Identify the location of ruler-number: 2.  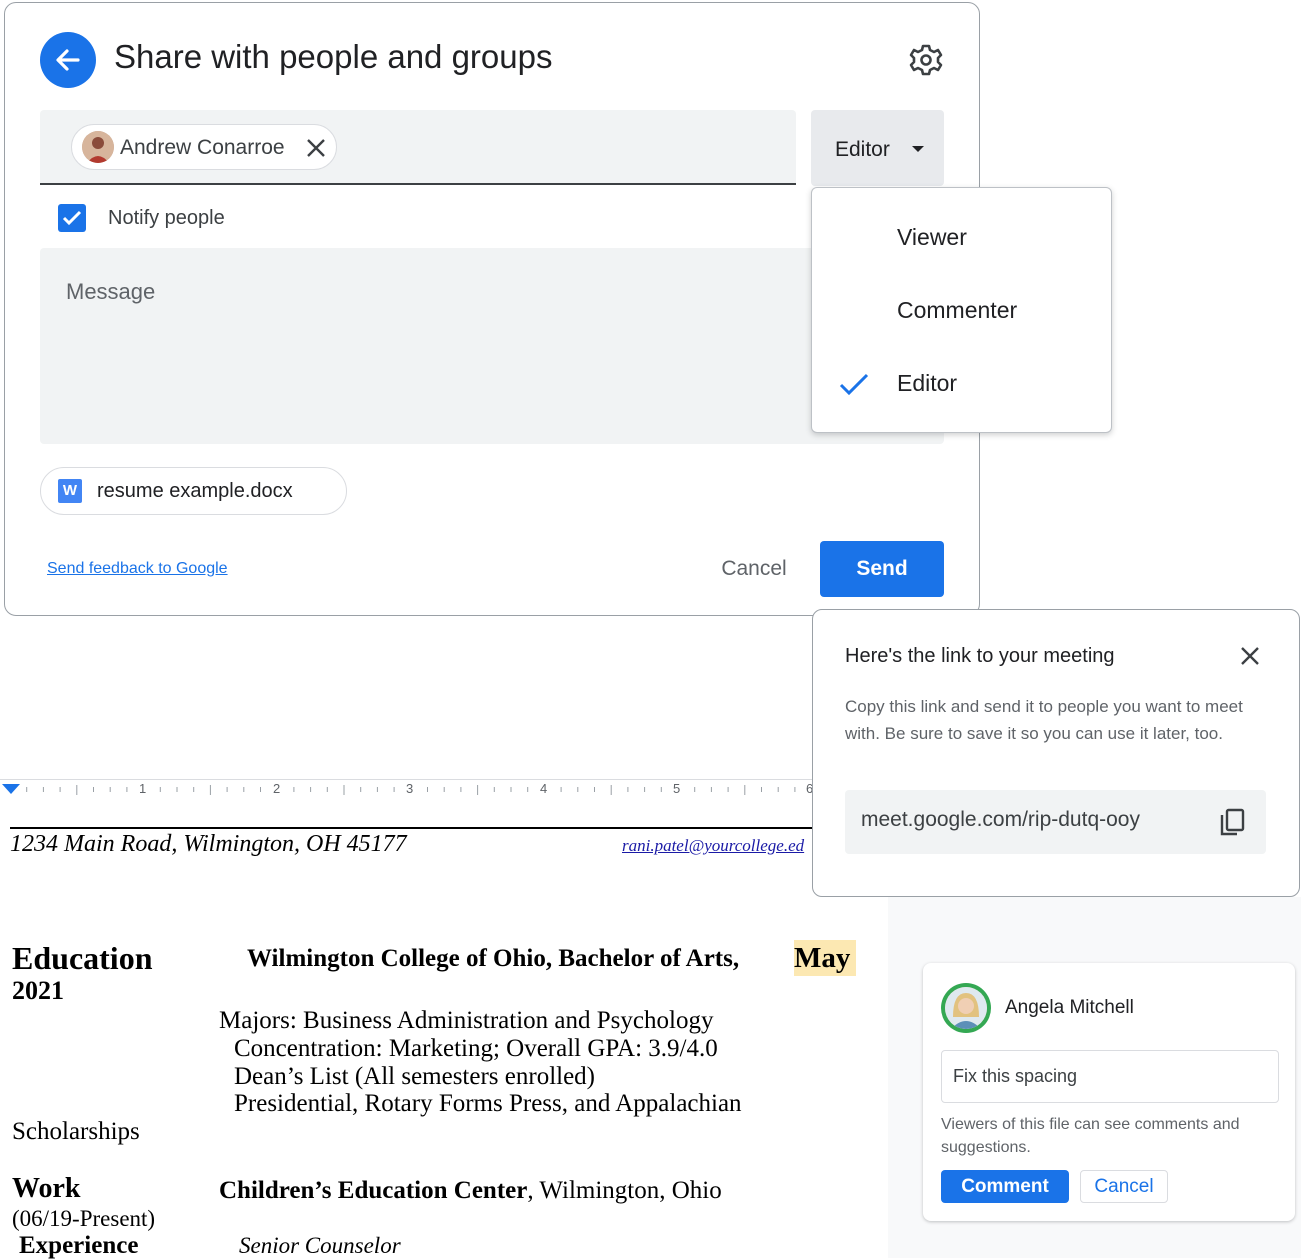
(277, 788).